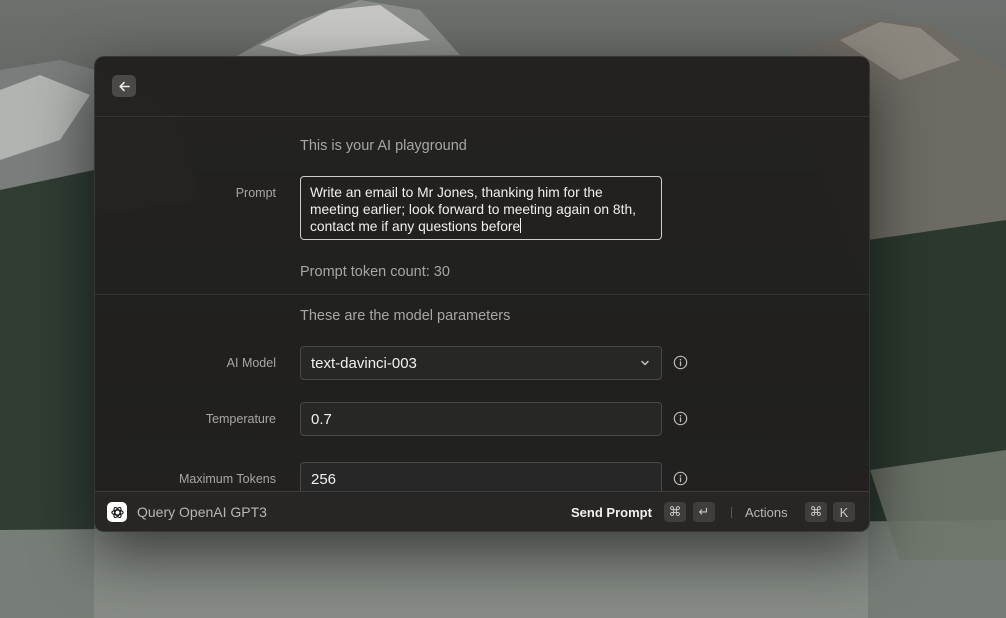  I want to click on temperature-label: Temperature, so click(240, 419).